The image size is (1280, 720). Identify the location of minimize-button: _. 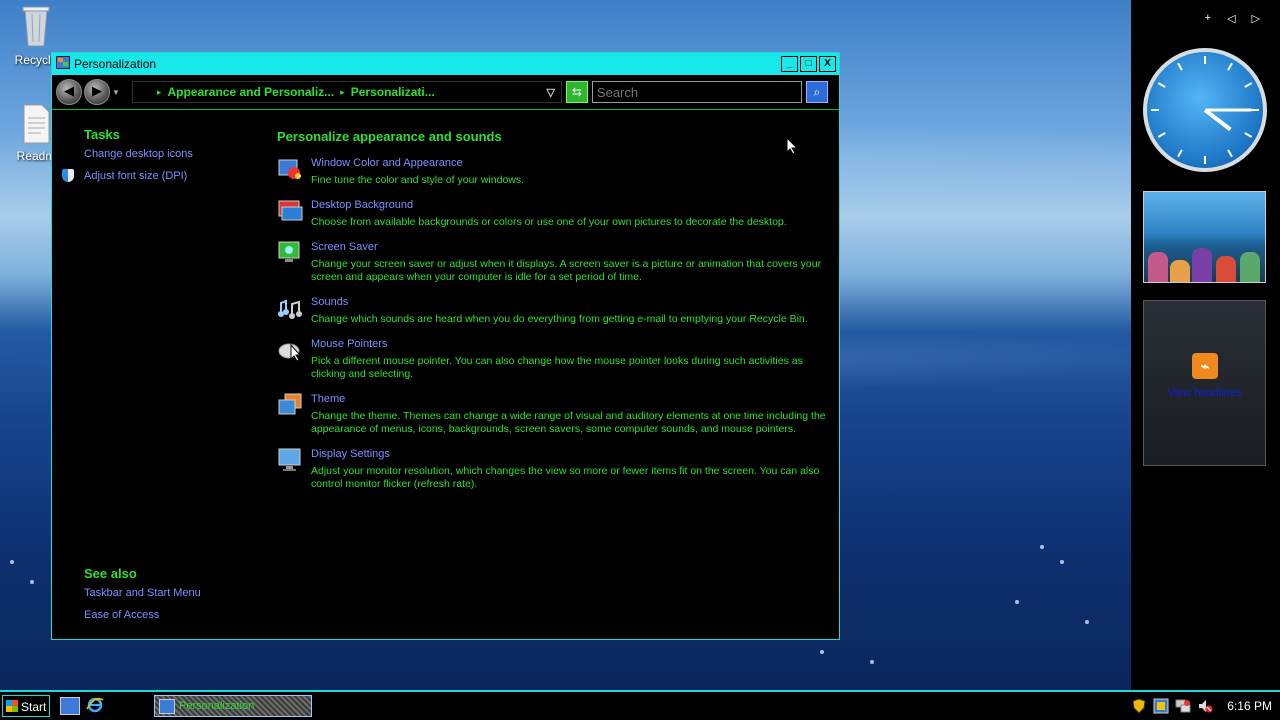
(789, 64).